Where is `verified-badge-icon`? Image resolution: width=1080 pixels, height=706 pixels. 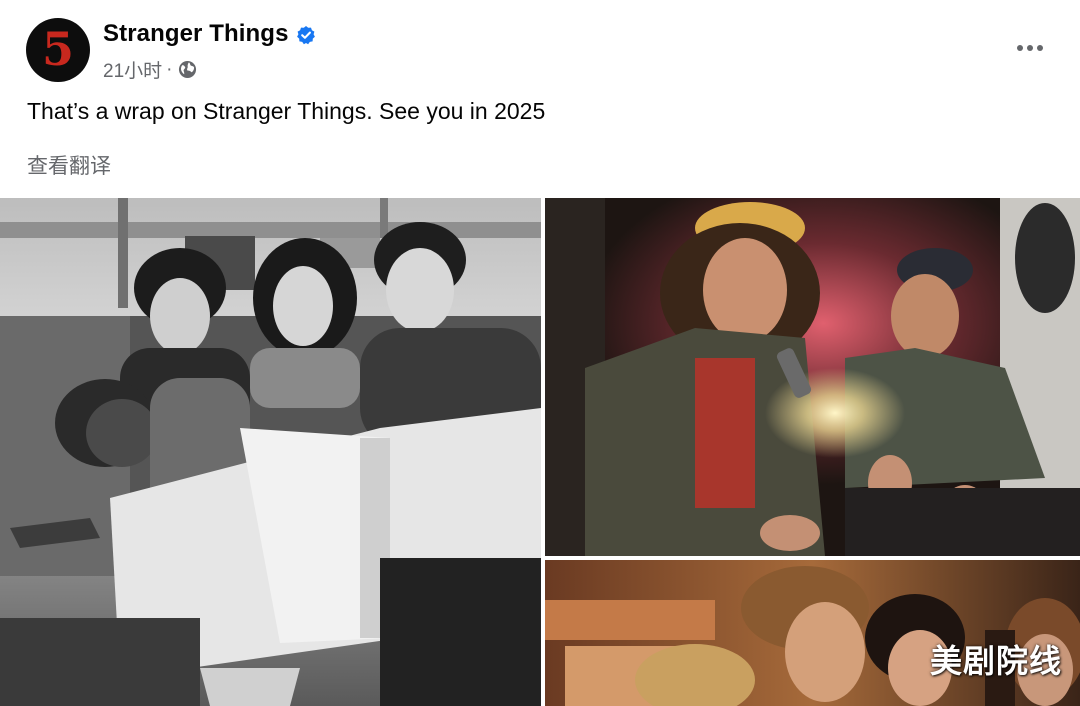 verified-badge-icon is located at coordinates (306, 35).